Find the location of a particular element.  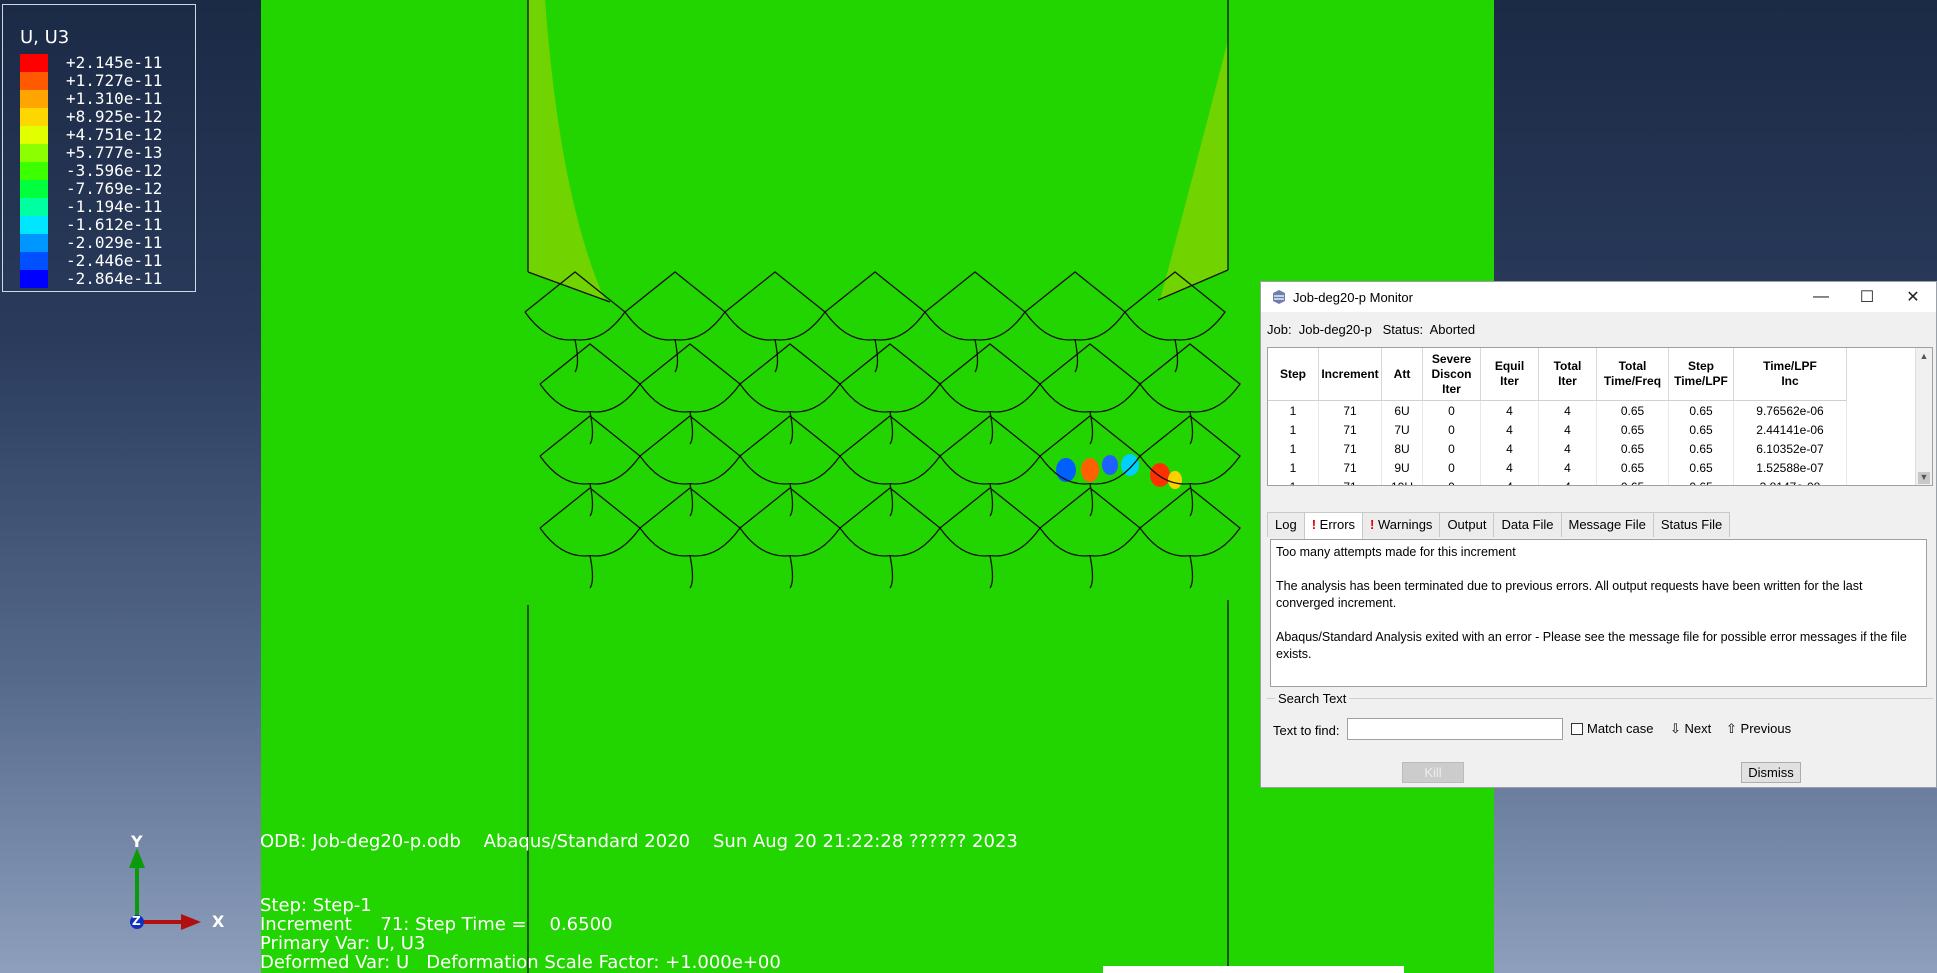

tab-data-file: Data File is located at coordinates (1527, 524).